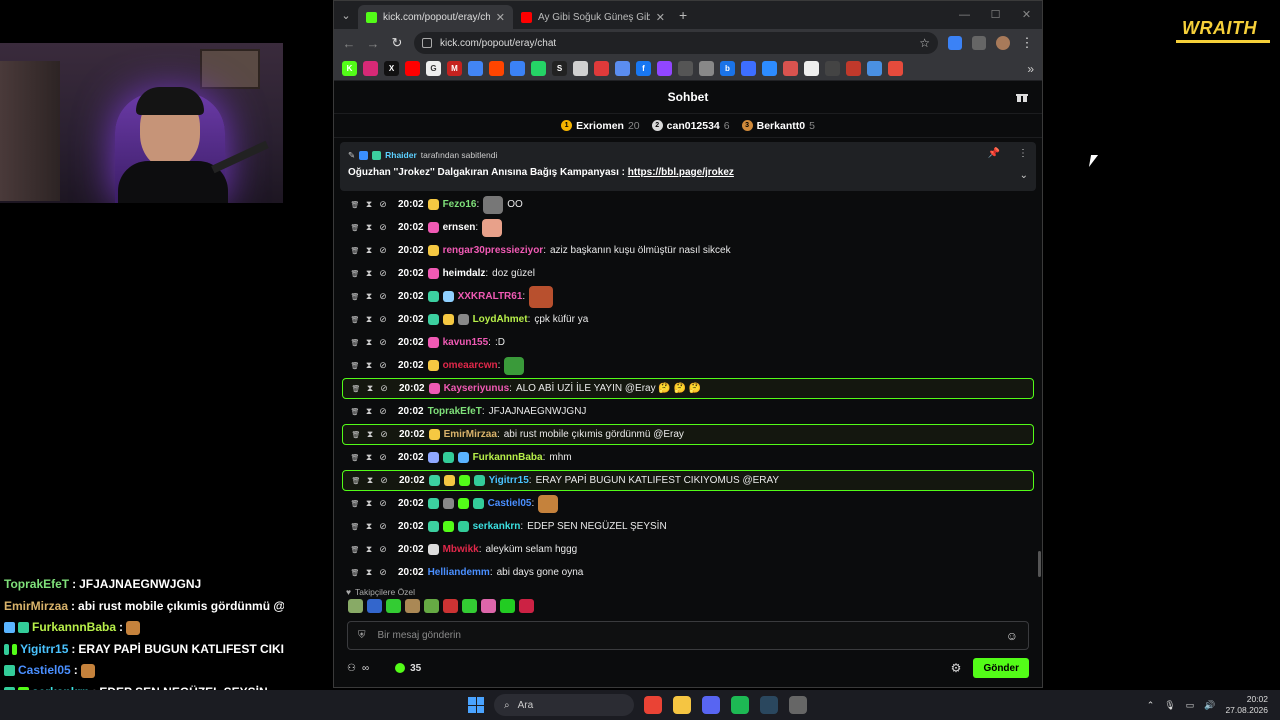  What do you see at coordinates (408, 668) in the screenshot?
I see `channel-points: 35` at bounding box center [408, 668].